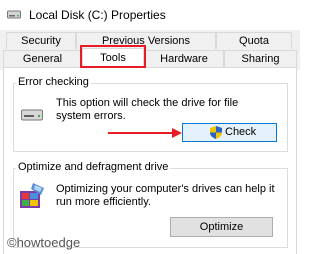  Describe the element at coordinates (145, 133) in the screenshot. I see `red-arrow-annotation` at that location.